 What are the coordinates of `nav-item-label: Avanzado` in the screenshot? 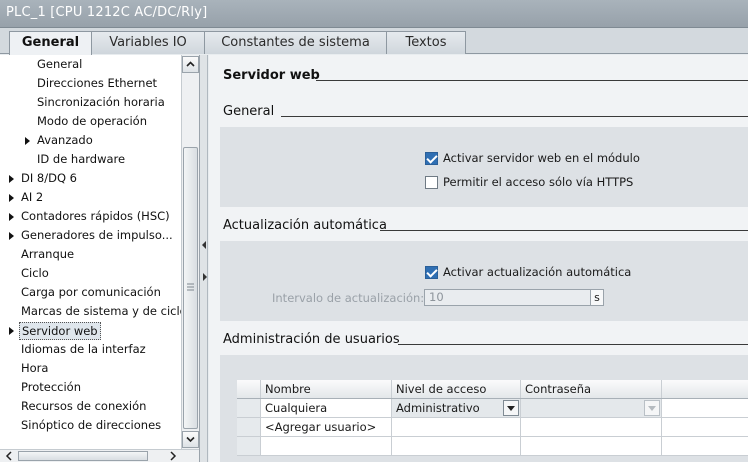 It's located at (65, 140).